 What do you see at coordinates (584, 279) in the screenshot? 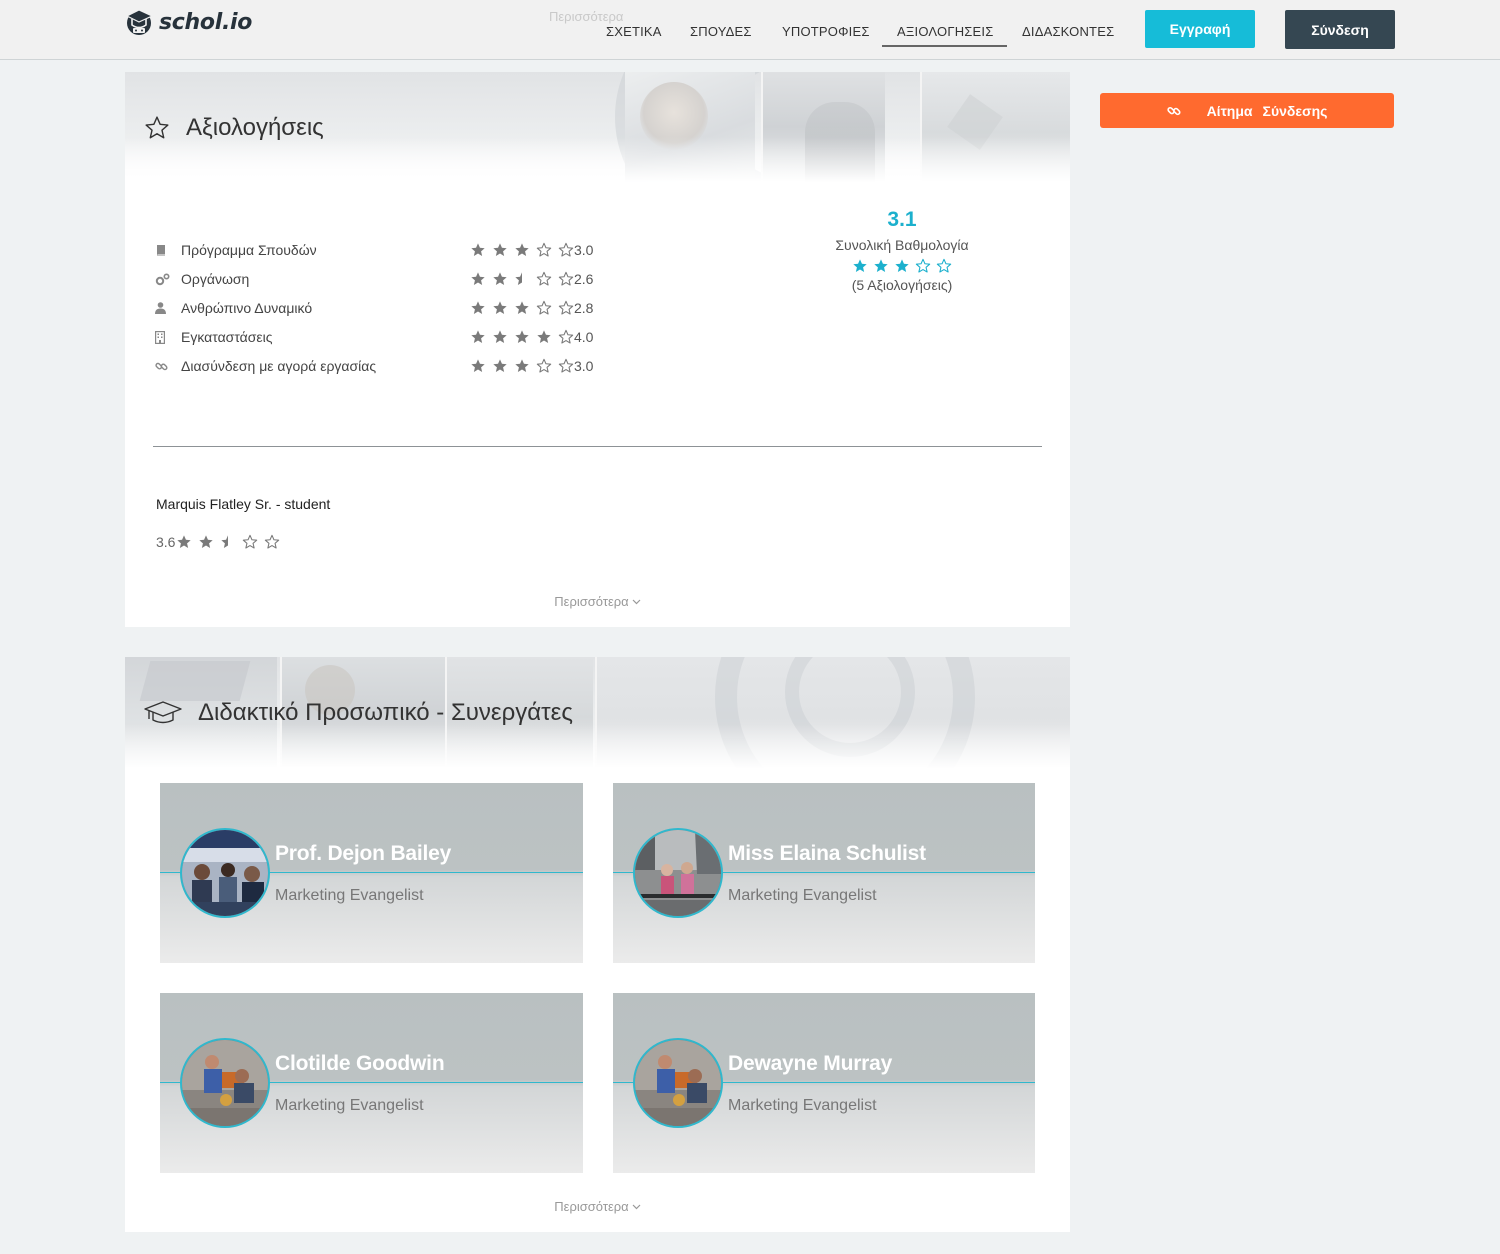
I see `criterion-score: 2.6` at bounding box center [584, 279].